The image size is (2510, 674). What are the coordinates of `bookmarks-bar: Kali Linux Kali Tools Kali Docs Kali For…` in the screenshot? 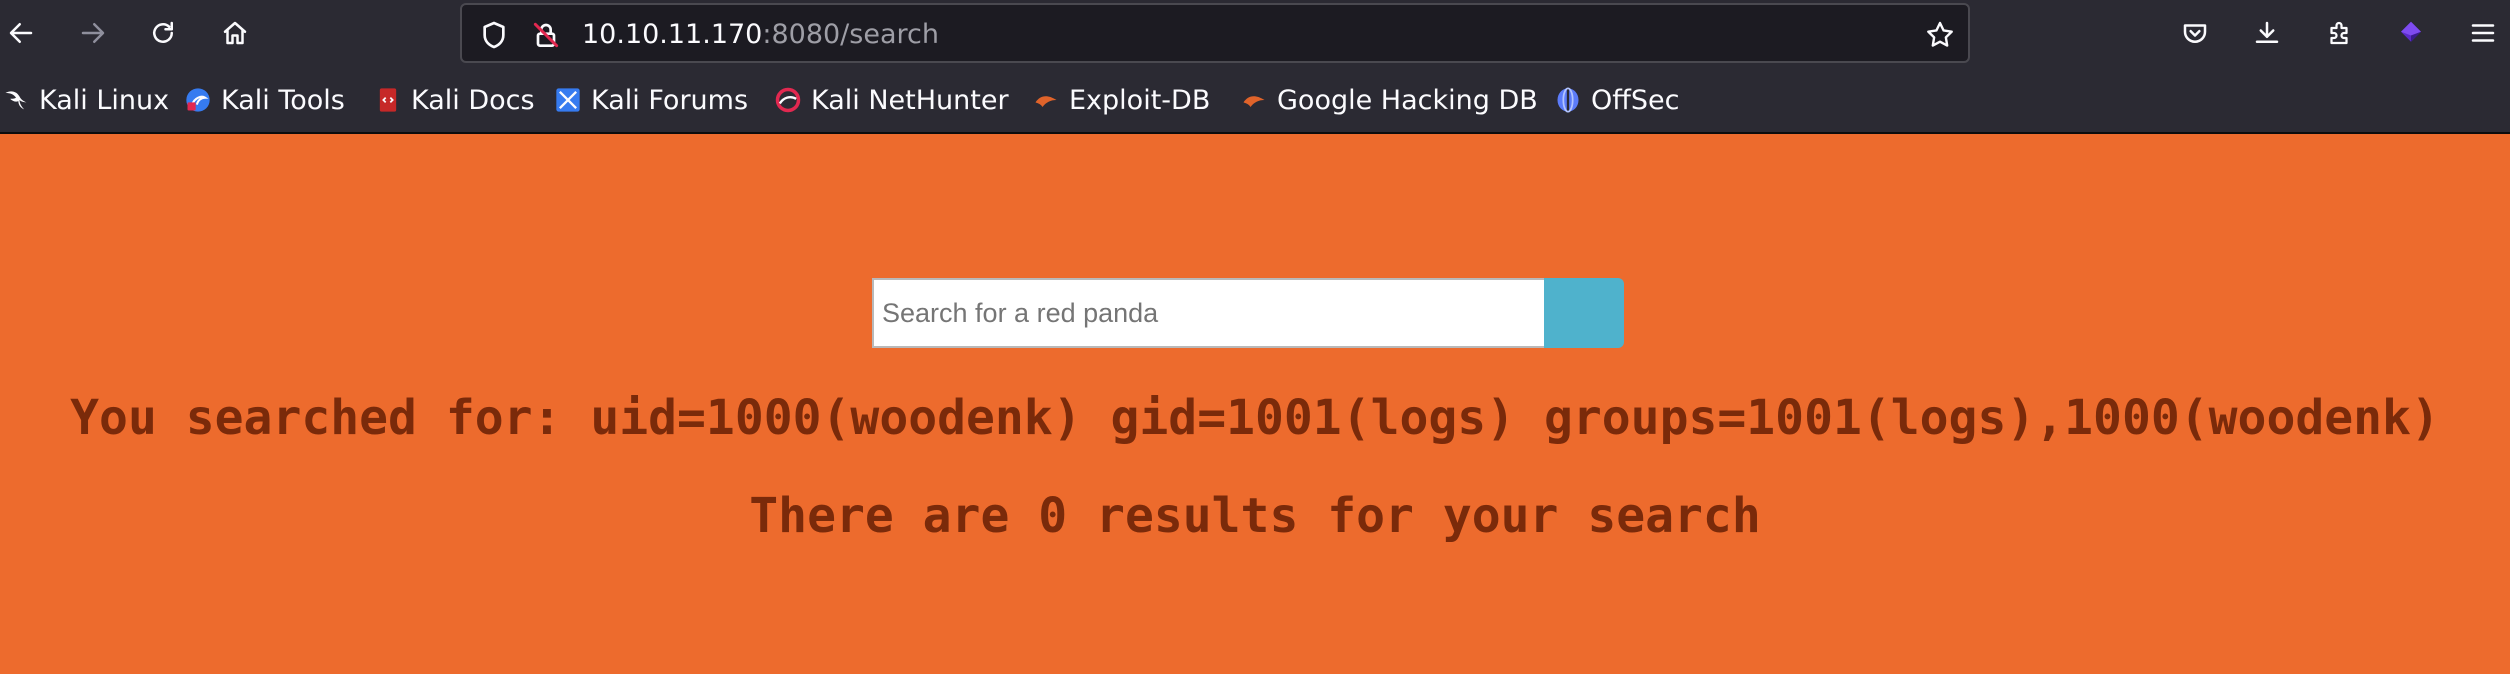 It's located at (1255, 100).